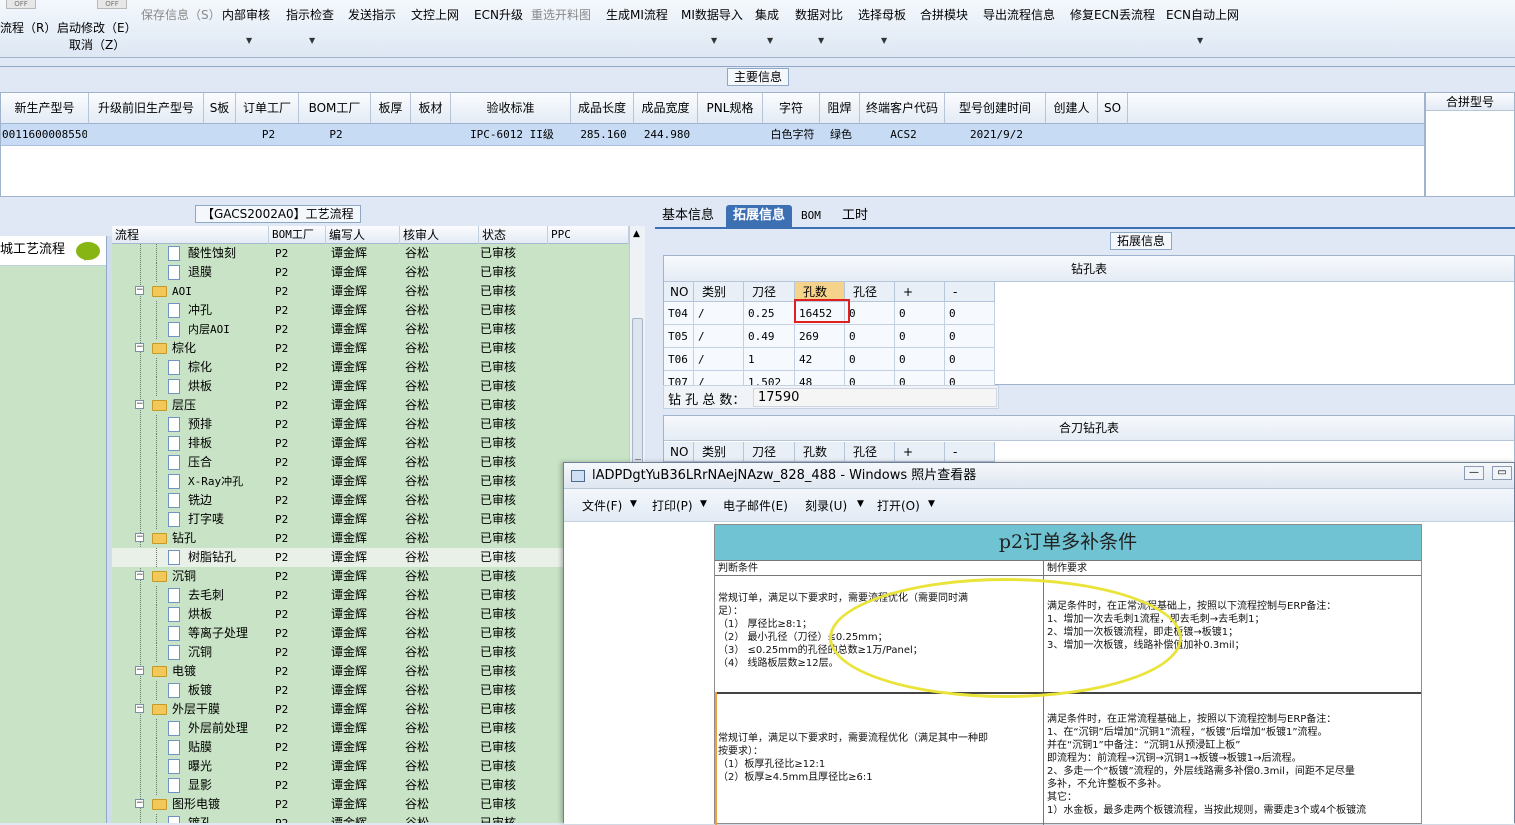  Describe the element at coordinates (679, 292) in the screenshot. I see `drill-column-header-0: NO` at that location.